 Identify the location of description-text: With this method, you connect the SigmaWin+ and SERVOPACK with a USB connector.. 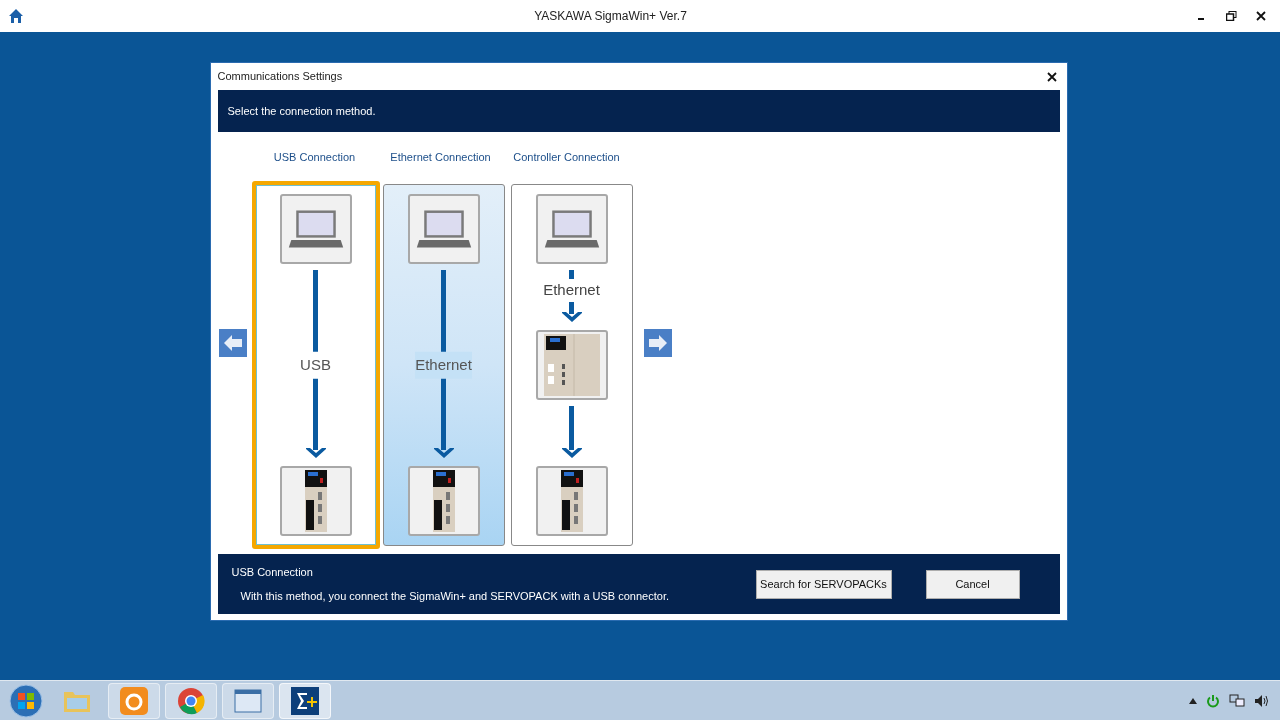
(454, 596).